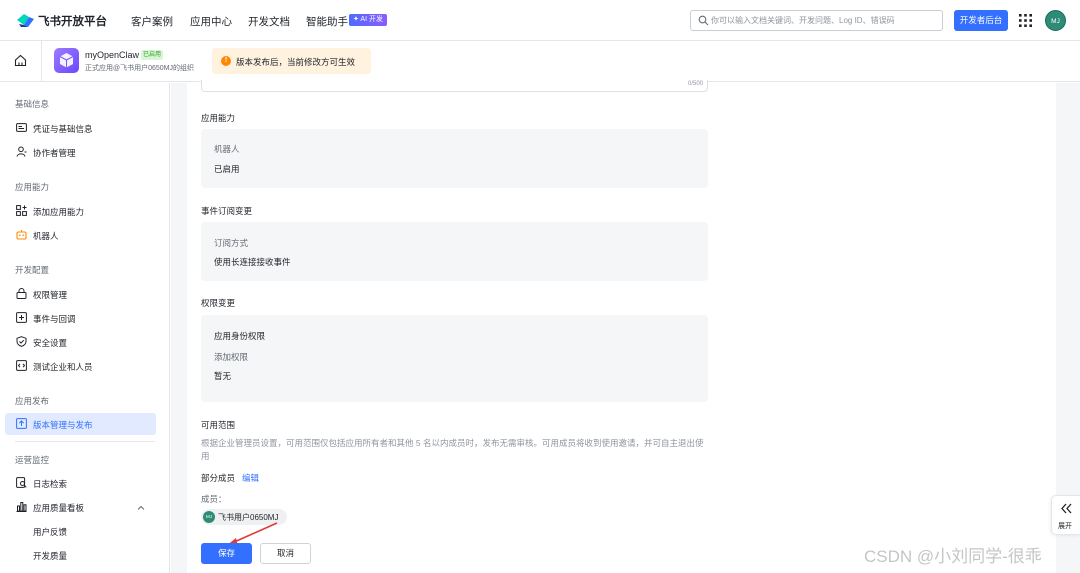 The height and width of the screenshot is (573, 1080). What do you see at coordinates (54, 153) in the screenshot?
I see `sidebar-item-label: 协作者管理` at bounding box center [54, 153].